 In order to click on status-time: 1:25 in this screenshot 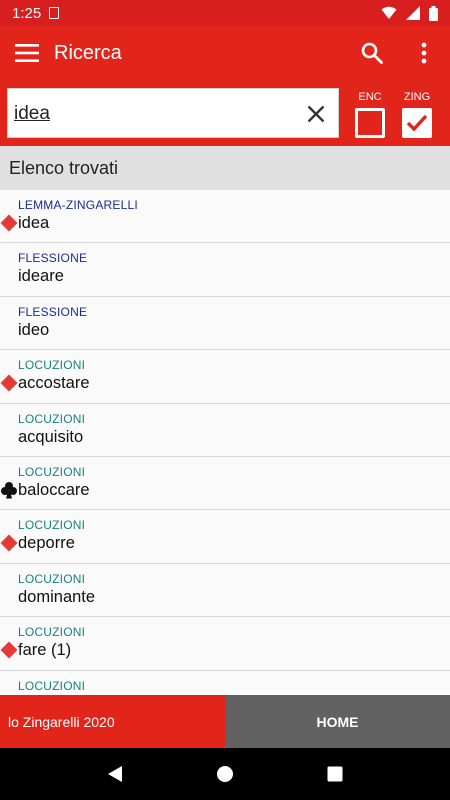, I will do `click(27, 13)`.